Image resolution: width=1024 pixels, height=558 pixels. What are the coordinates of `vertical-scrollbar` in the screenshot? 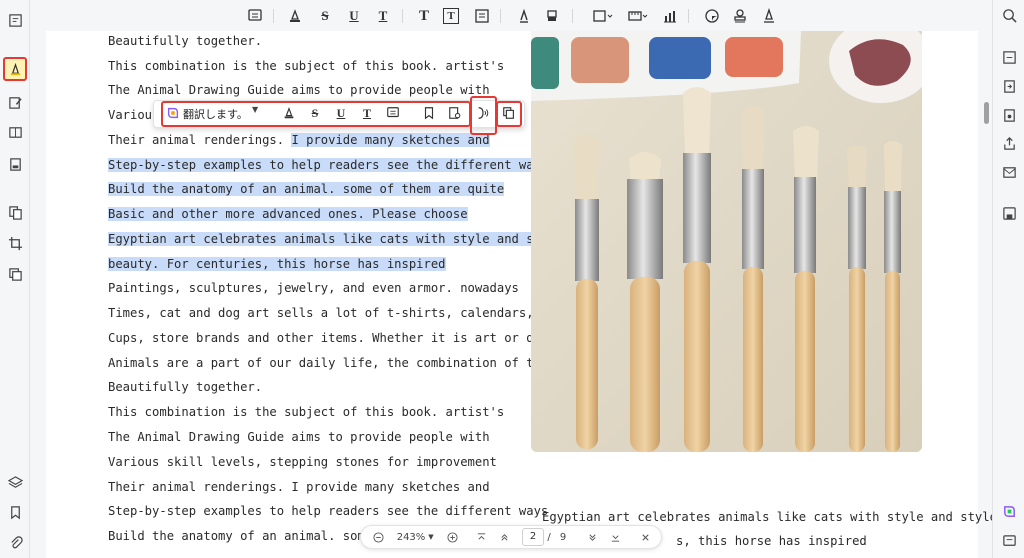 It's located at (986, 113).